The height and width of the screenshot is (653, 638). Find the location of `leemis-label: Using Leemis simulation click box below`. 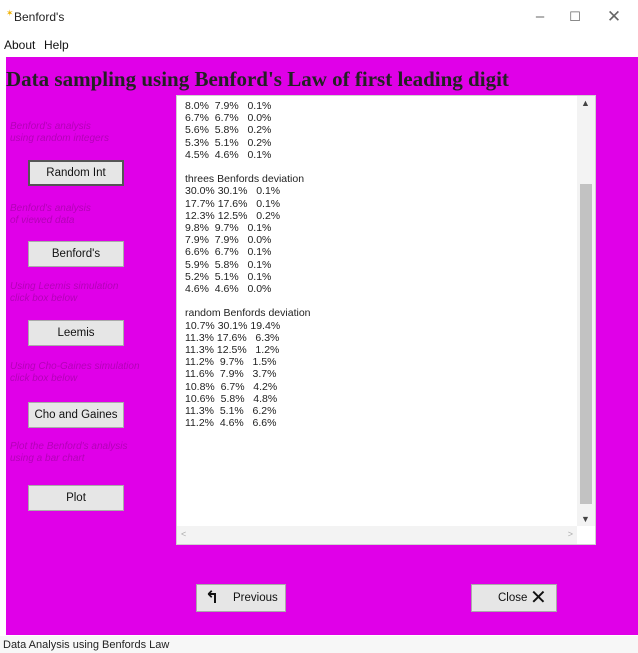

leemis-label: Using Leemis simulation click box below is located at coordinates (64, 293).